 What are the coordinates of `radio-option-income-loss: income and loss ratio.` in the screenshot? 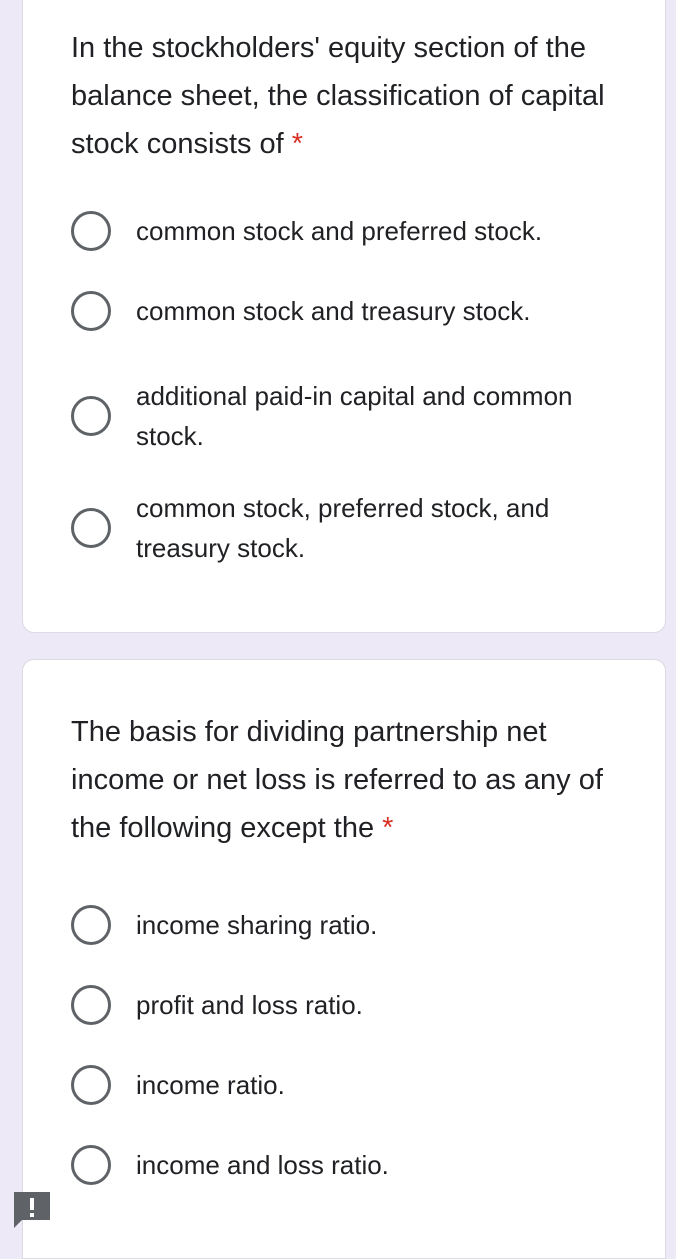 It's located at (356, 1165).